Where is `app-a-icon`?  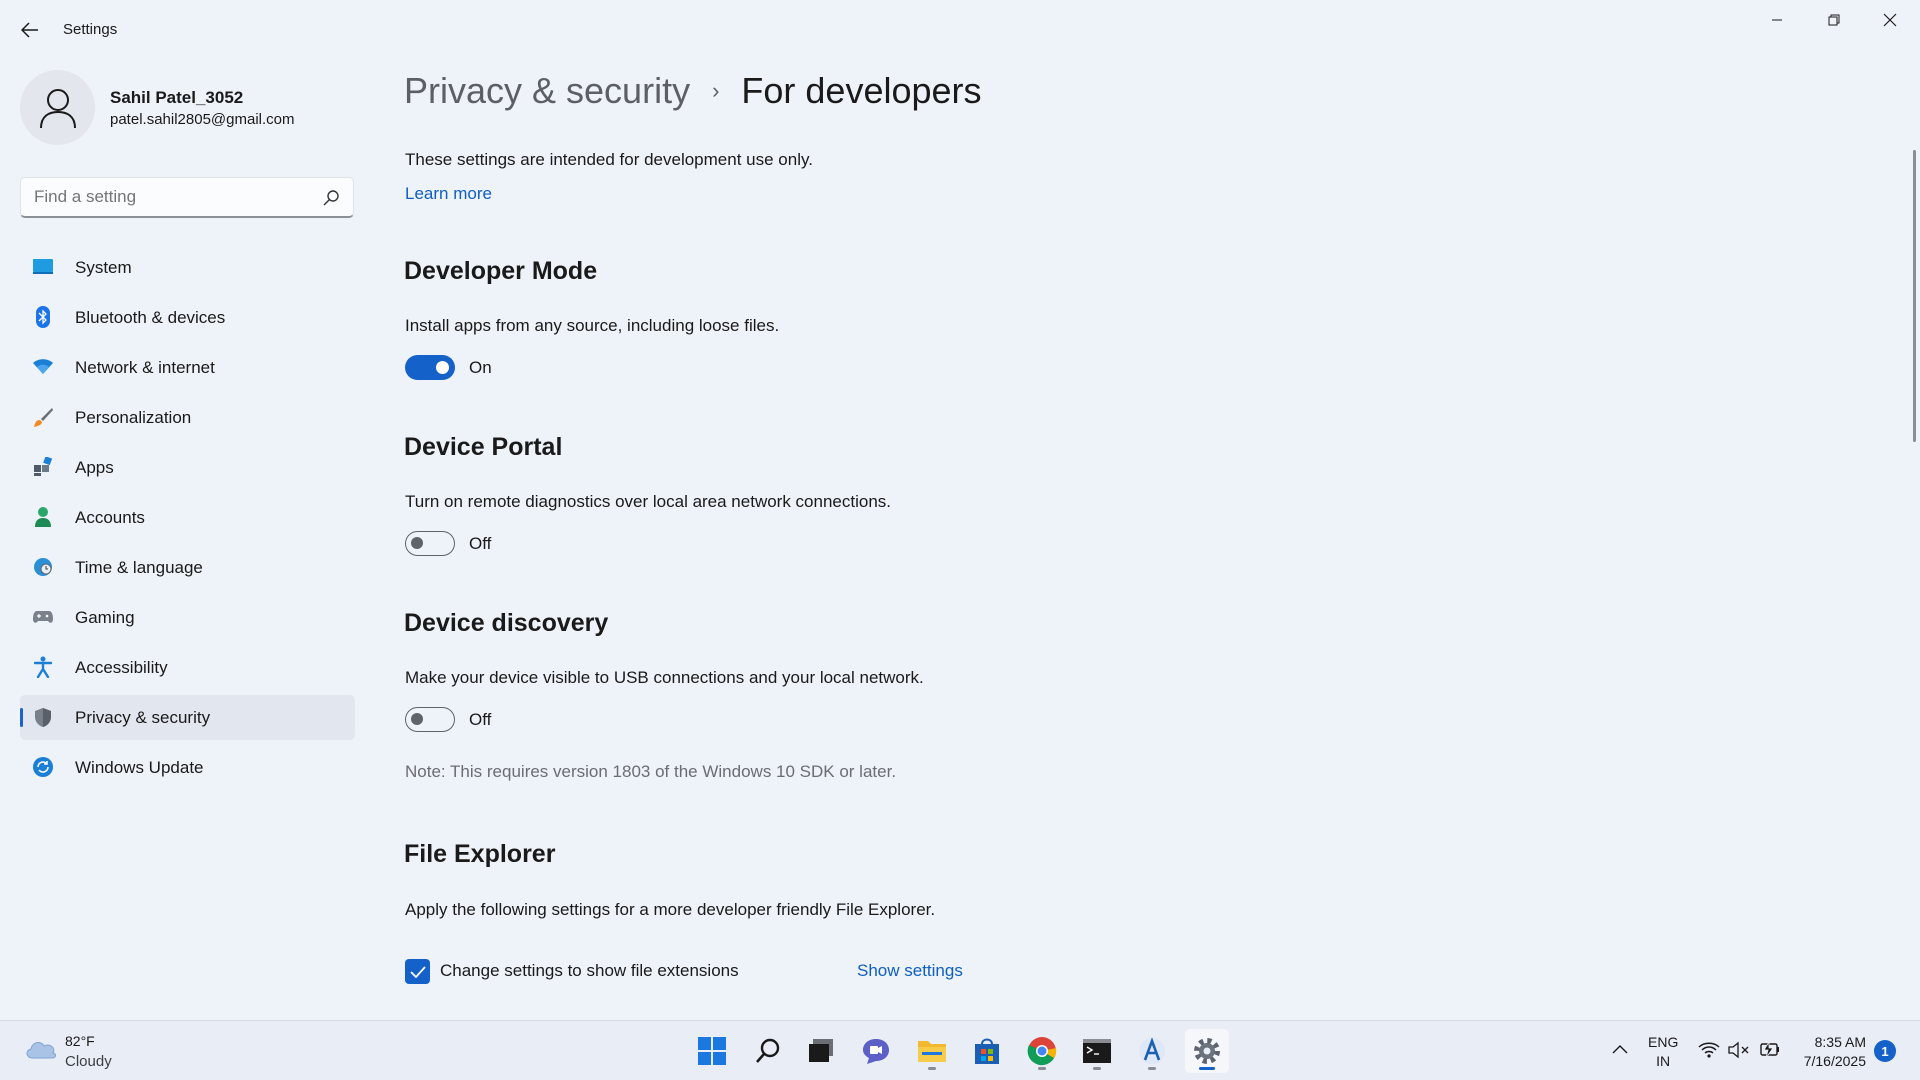 app-a-icon is located at coordinates (1152, 1050).